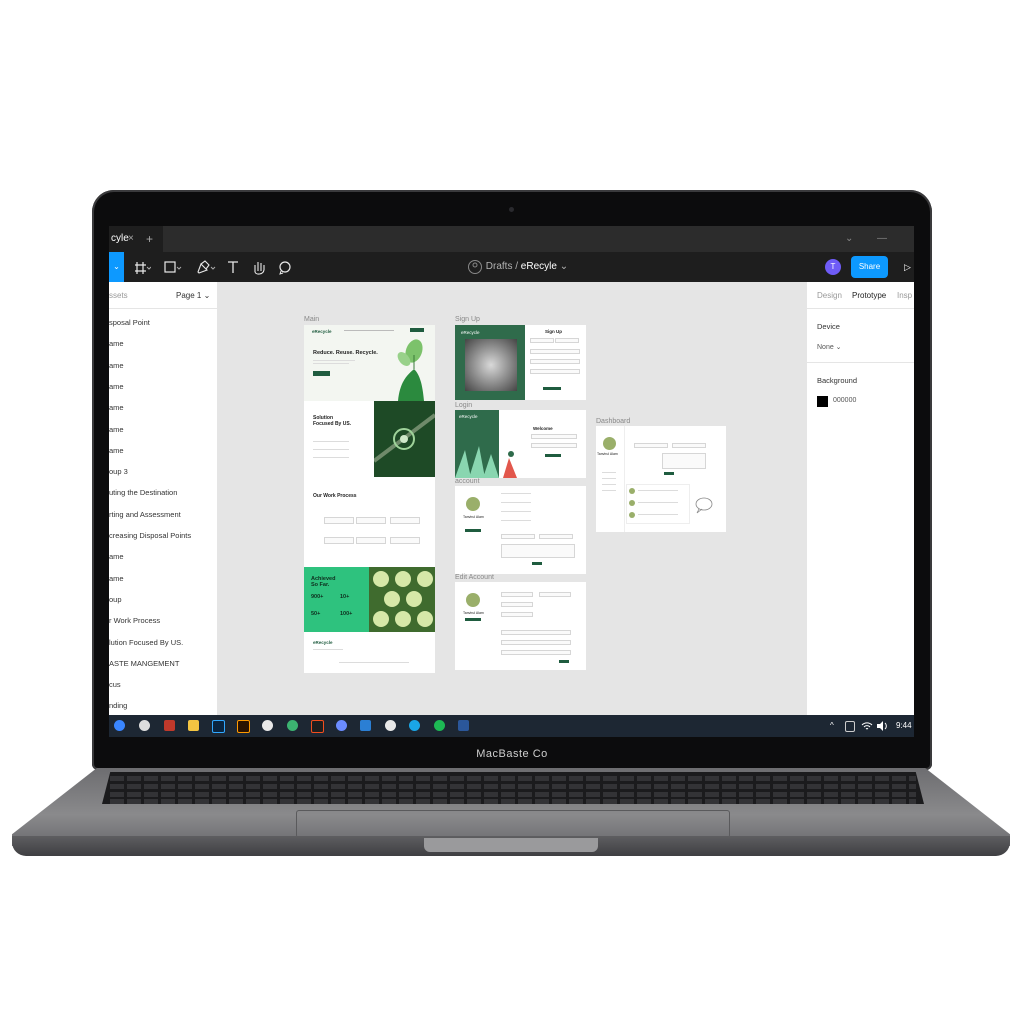  Describe the element at coordinates (467, 481) in the screenshot. I see `frame-label-account: account` at that location.